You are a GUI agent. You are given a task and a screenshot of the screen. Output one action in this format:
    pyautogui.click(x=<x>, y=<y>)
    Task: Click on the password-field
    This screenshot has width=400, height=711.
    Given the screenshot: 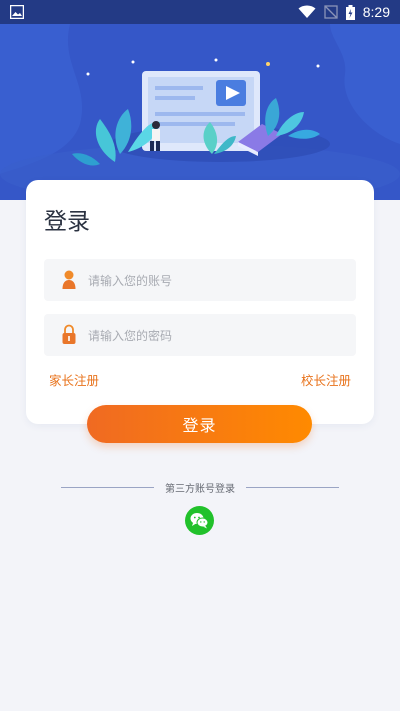 What is the action you would take?
    pyautogui.click(x=200, y=336)
    